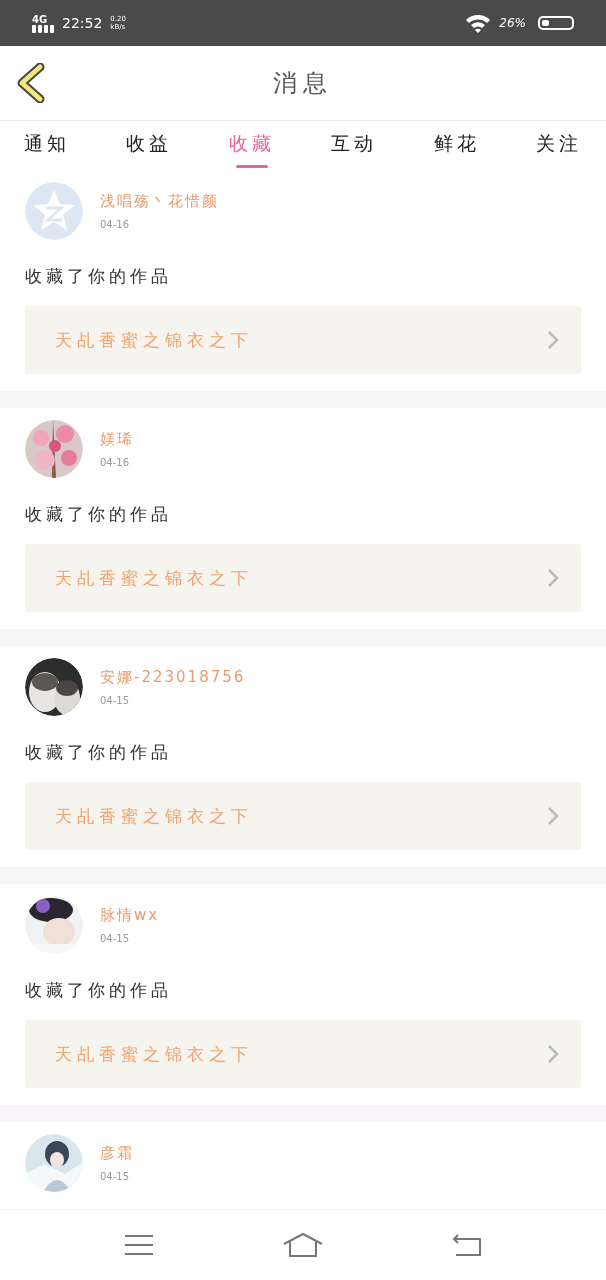  I want to click on tab: 关注, so click(558, 145).